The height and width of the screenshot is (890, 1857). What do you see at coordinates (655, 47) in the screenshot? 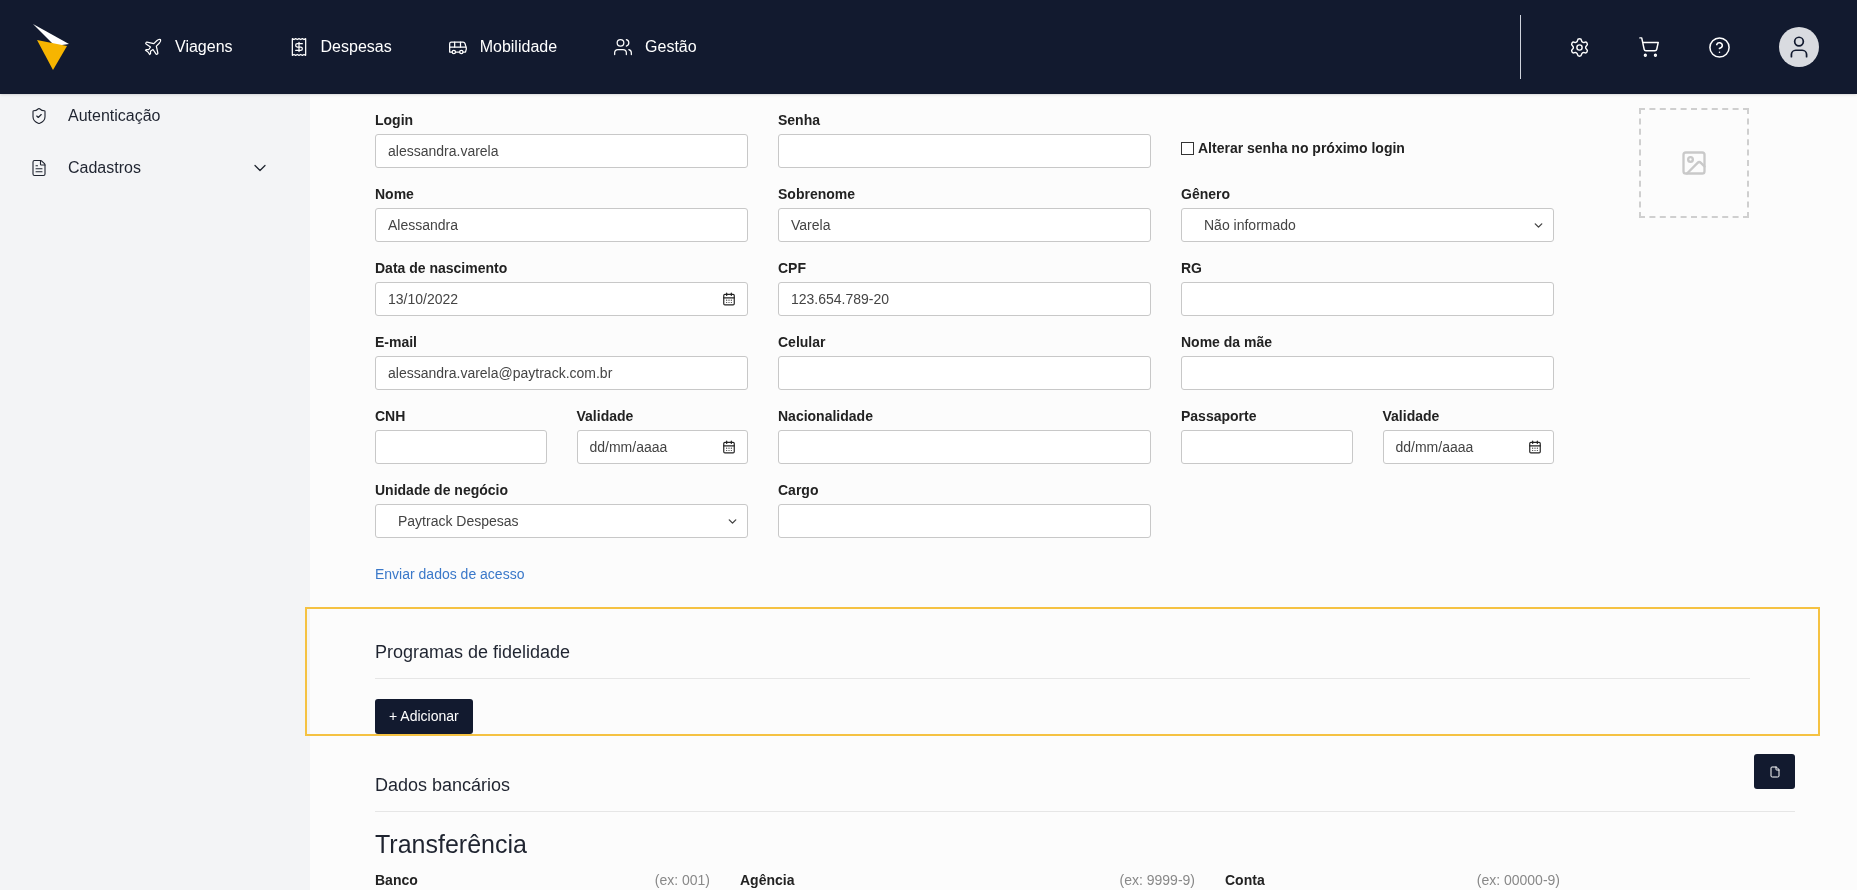
I see `nav-link: Gestão` at bounding box center [655, 47].